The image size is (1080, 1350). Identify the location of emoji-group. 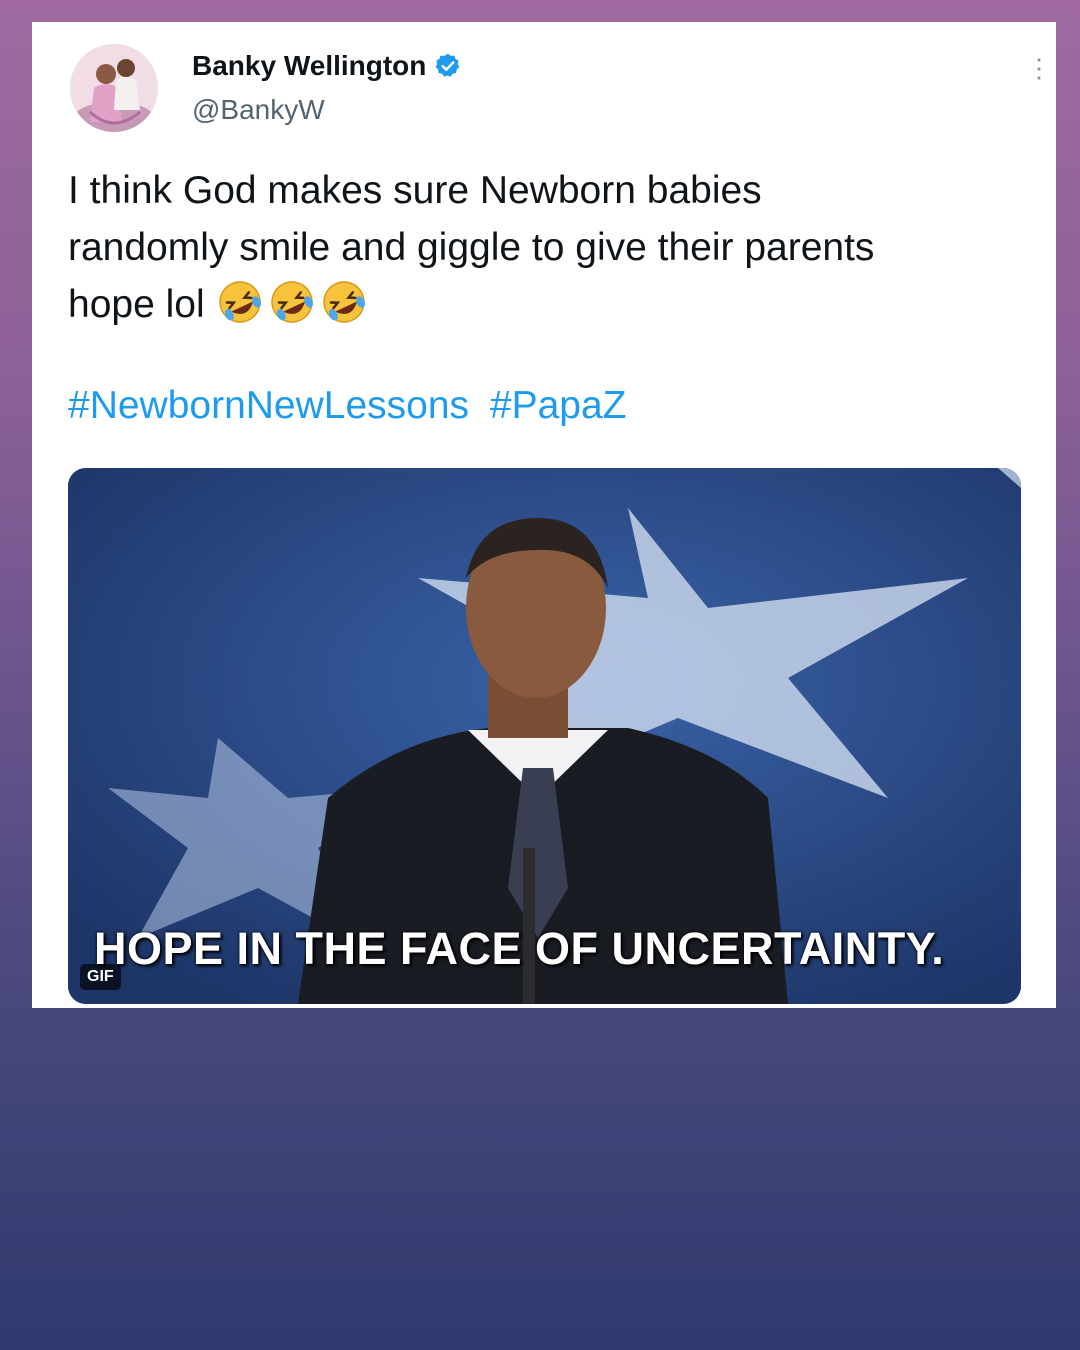
(293, 303).